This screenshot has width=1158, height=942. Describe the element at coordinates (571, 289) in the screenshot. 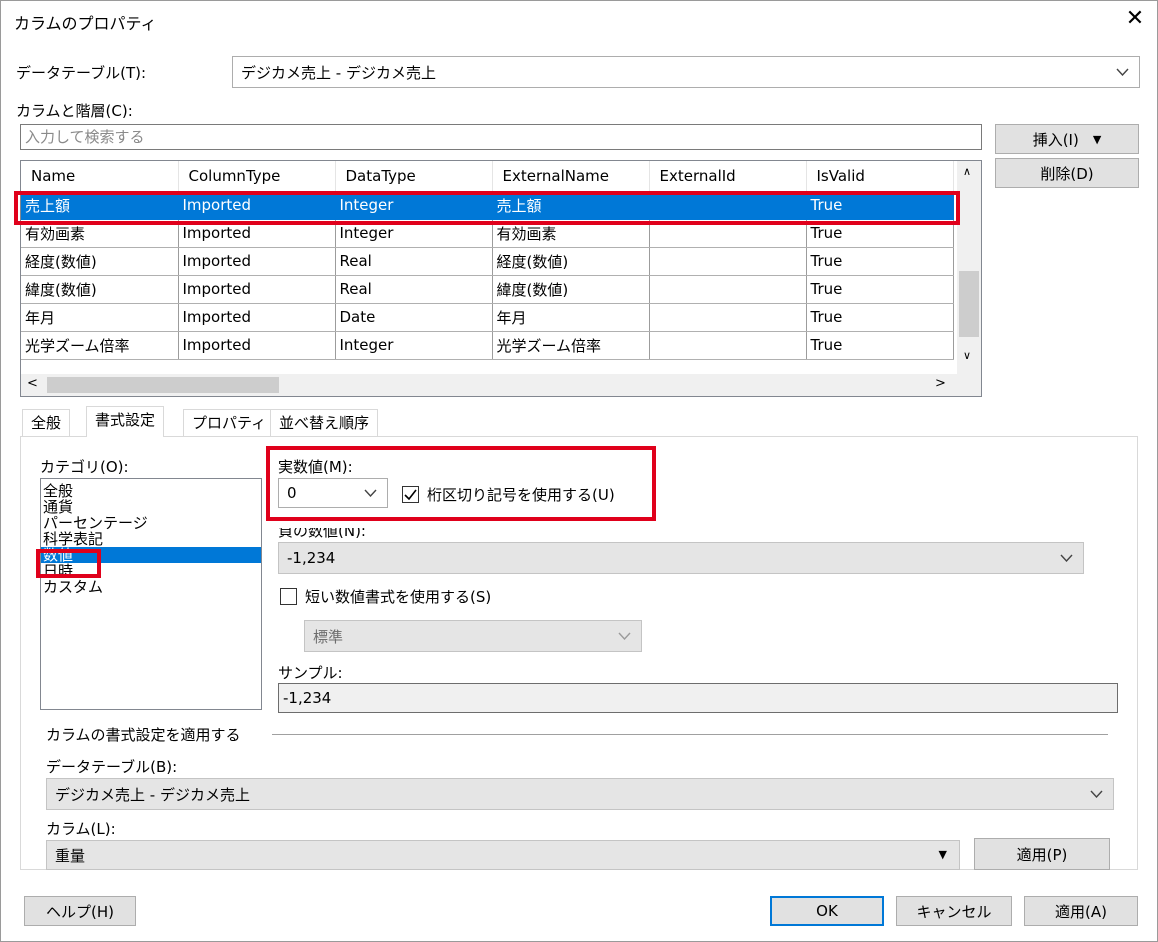

I see `table-cell: 緯度(数値)` at that location.